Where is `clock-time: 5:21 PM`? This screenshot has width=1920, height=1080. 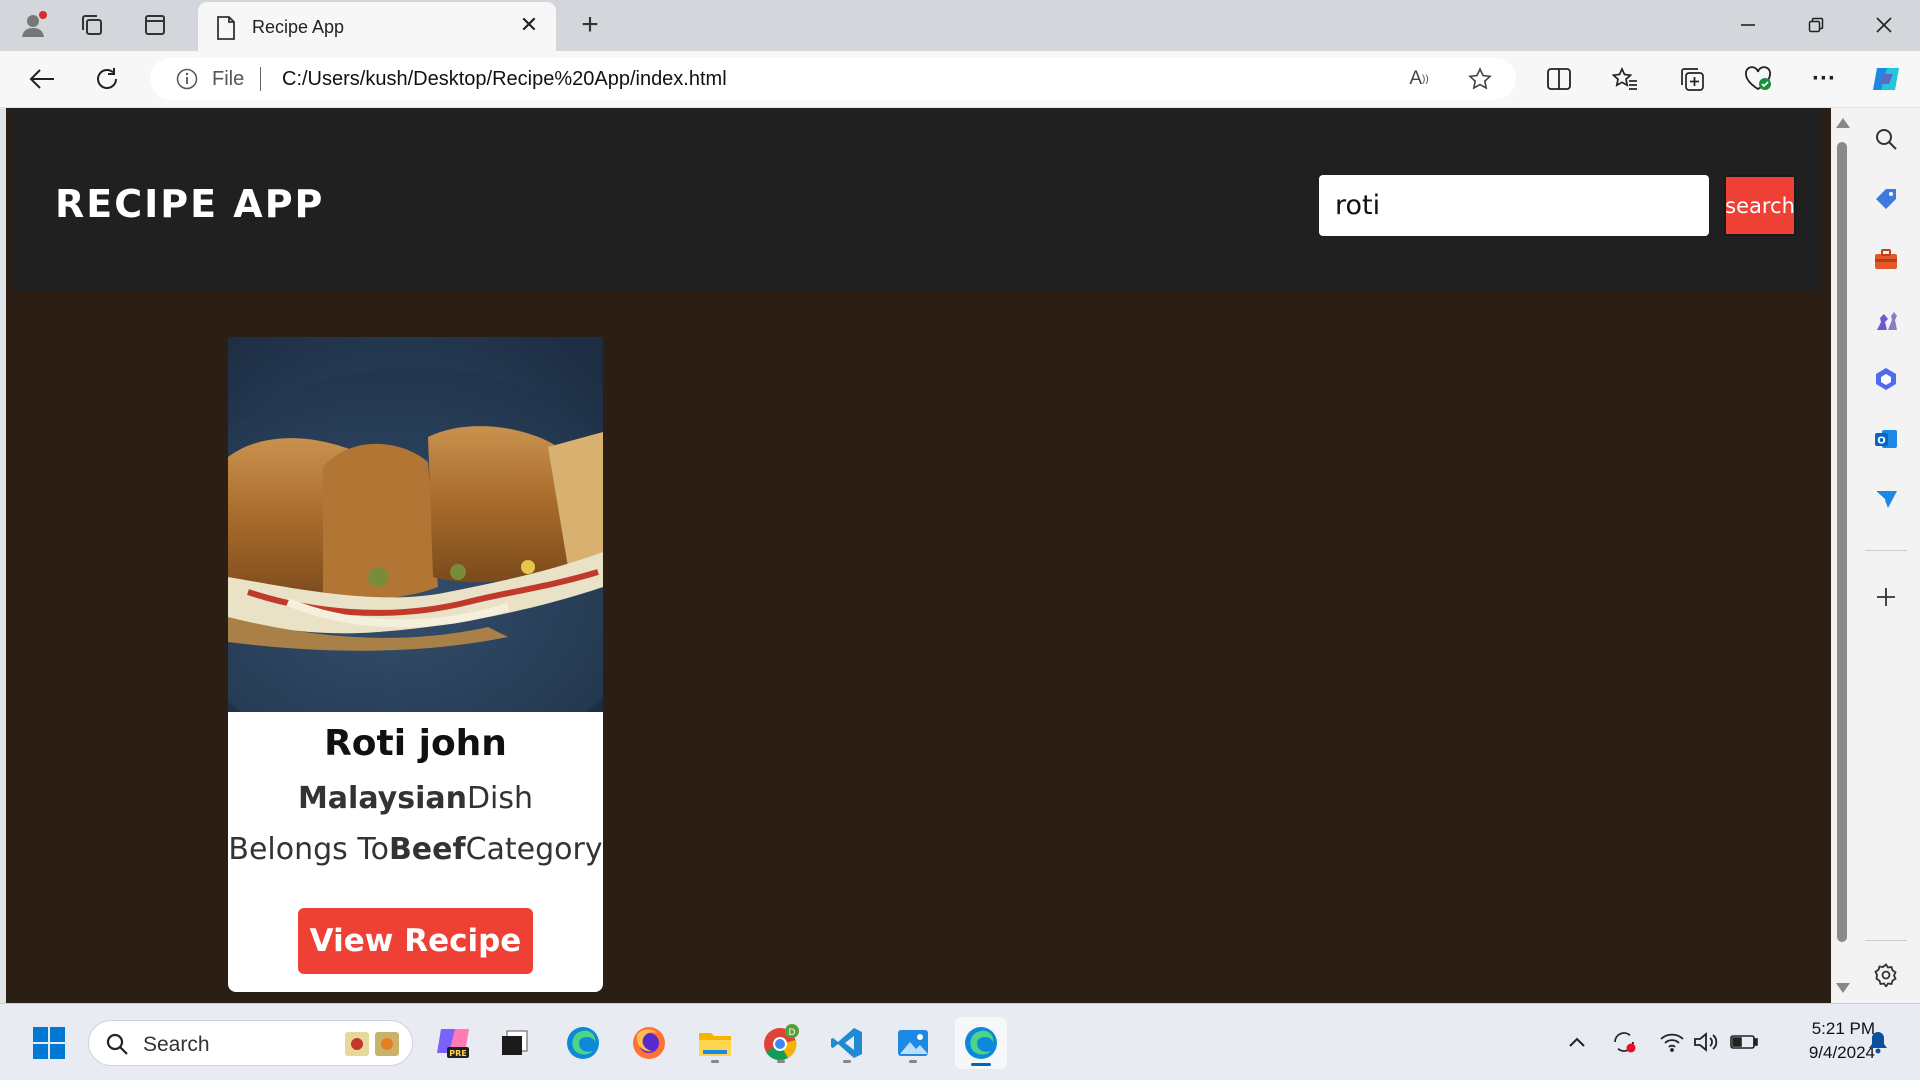 clock-time: 5:21 PM is located at coordinates (1843, 1028).